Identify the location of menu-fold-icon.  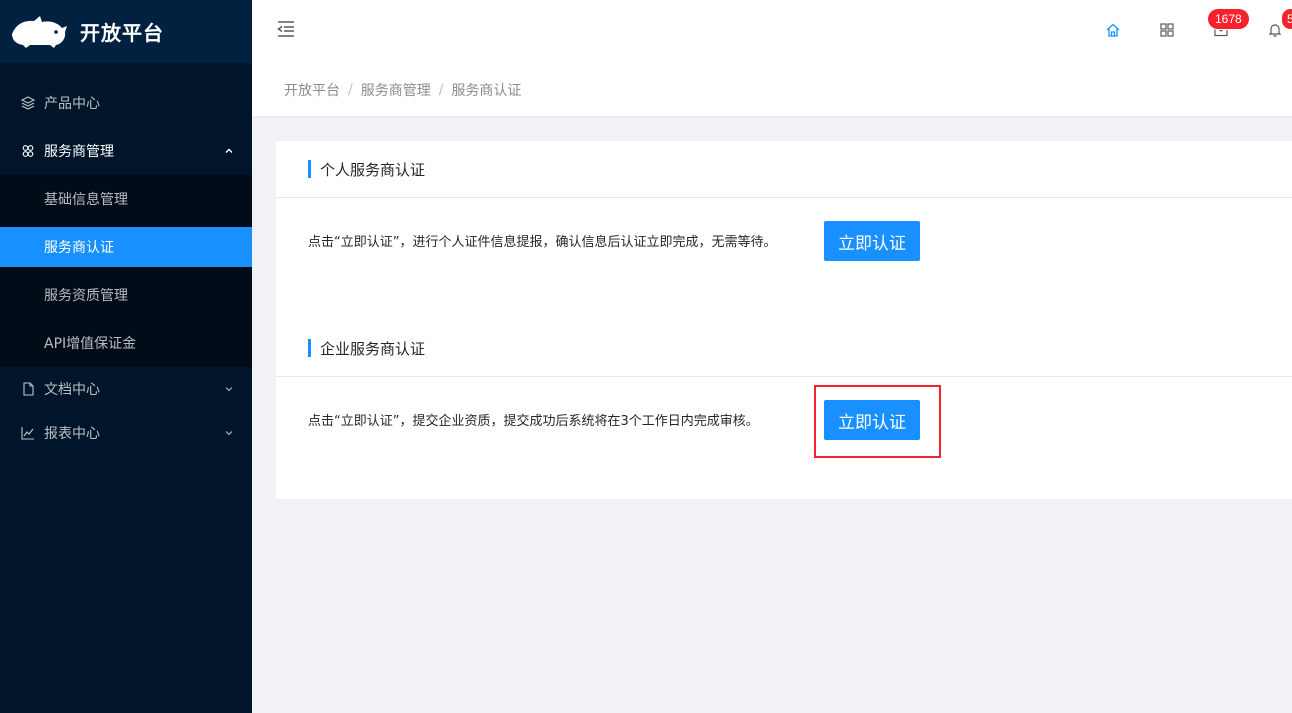
(286, 29).